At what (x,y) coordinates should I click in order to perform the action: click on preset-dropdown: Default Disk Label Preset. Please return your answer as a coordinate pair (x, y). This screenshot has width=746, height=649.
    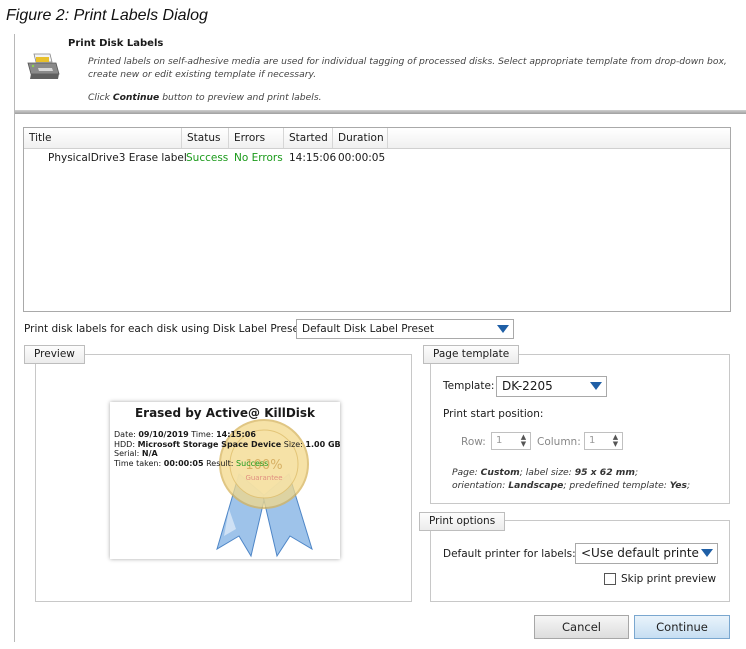
    Looking at the image, I should click on (405, 329).